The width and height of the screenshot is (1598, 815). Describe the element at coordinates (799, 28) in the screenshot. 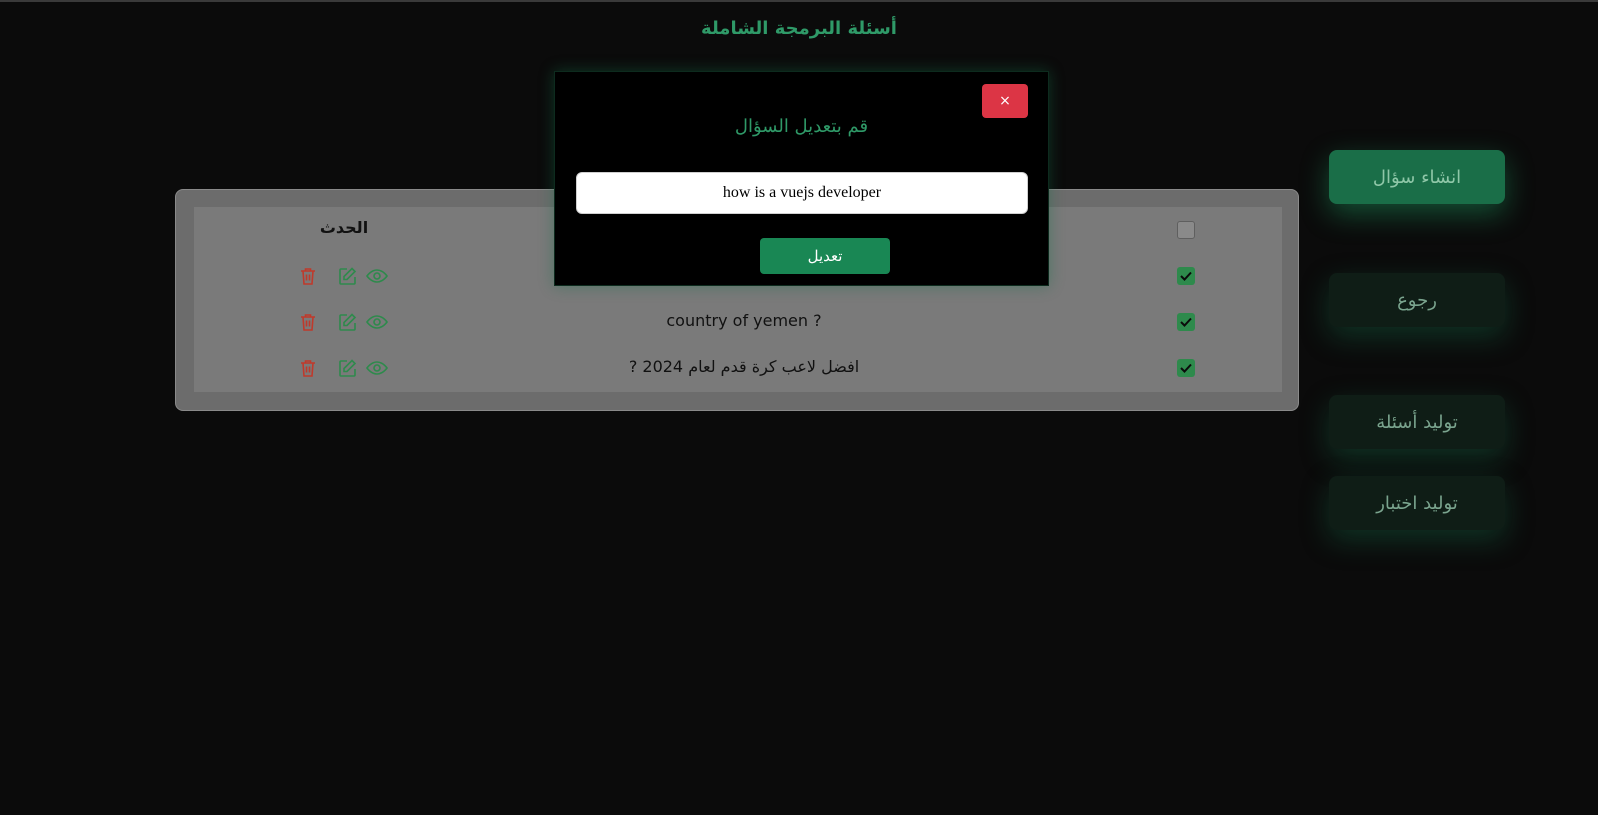

I see `page-title: أسئلة البرمجة الشاملة` at that location.